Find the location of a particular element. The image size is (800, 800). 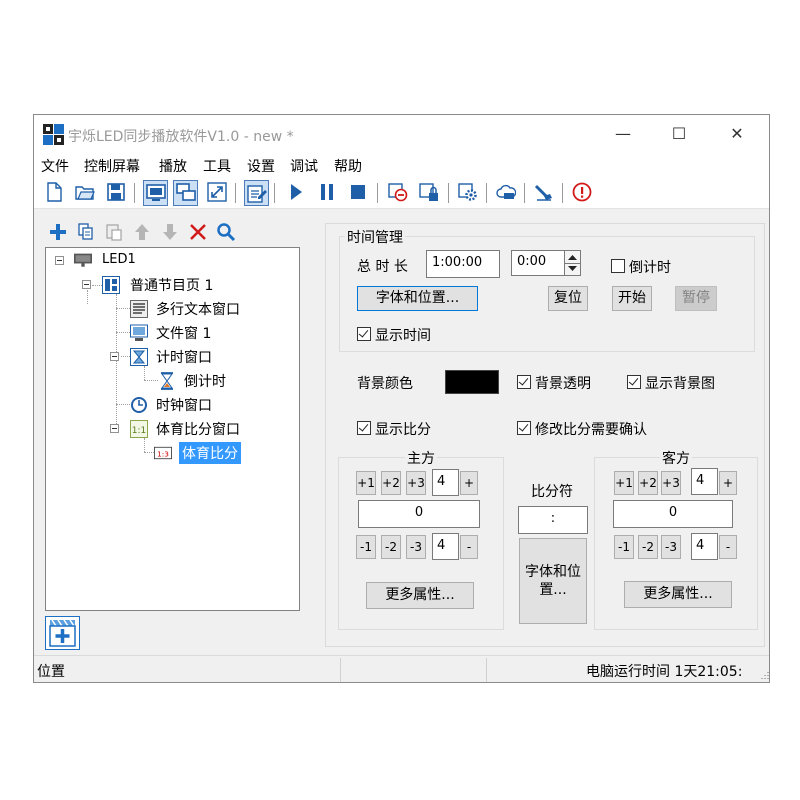

home-minus-3-button: -3 is located at coordinates (416, 547).